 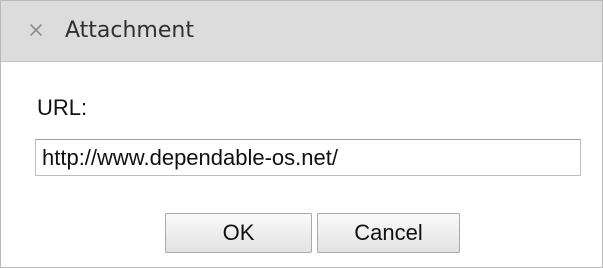 What do you see at coordinates (238, 233) in the screenshot?
I see `ok-button: OK` at bounding box center [238, 233].